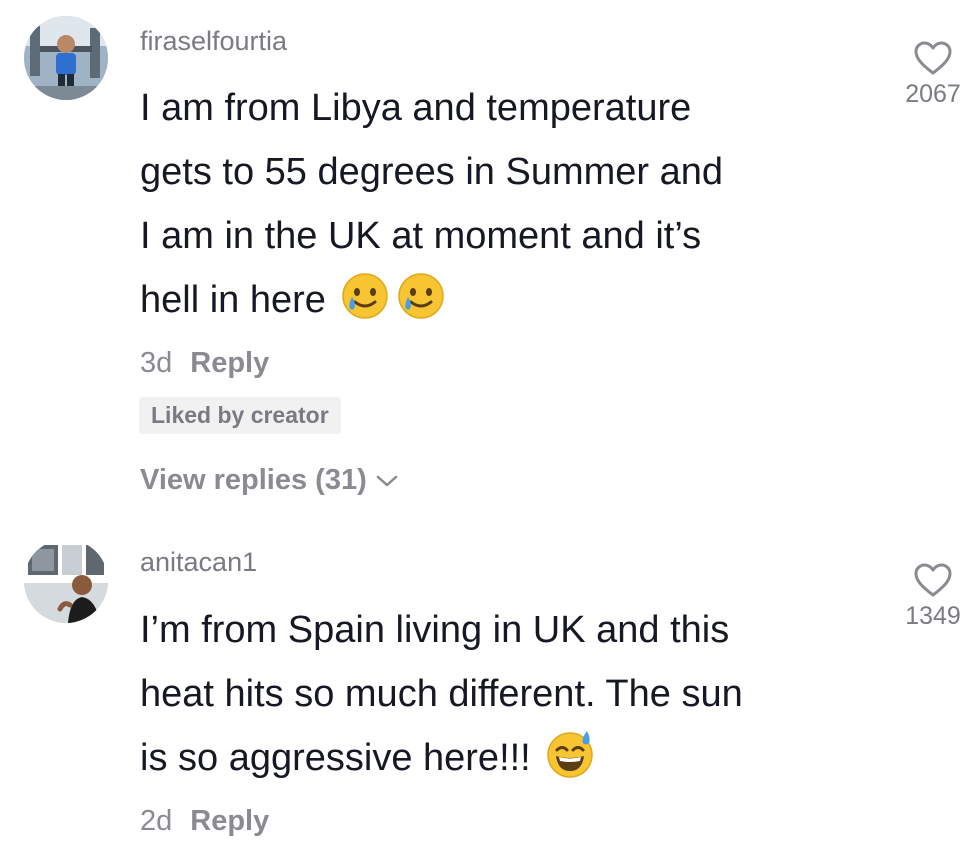 This screenshot has width=980, height=862. Describe the element at coordinates (386, 480) in the screenshot. I see `chevron-down-icon` at that location.